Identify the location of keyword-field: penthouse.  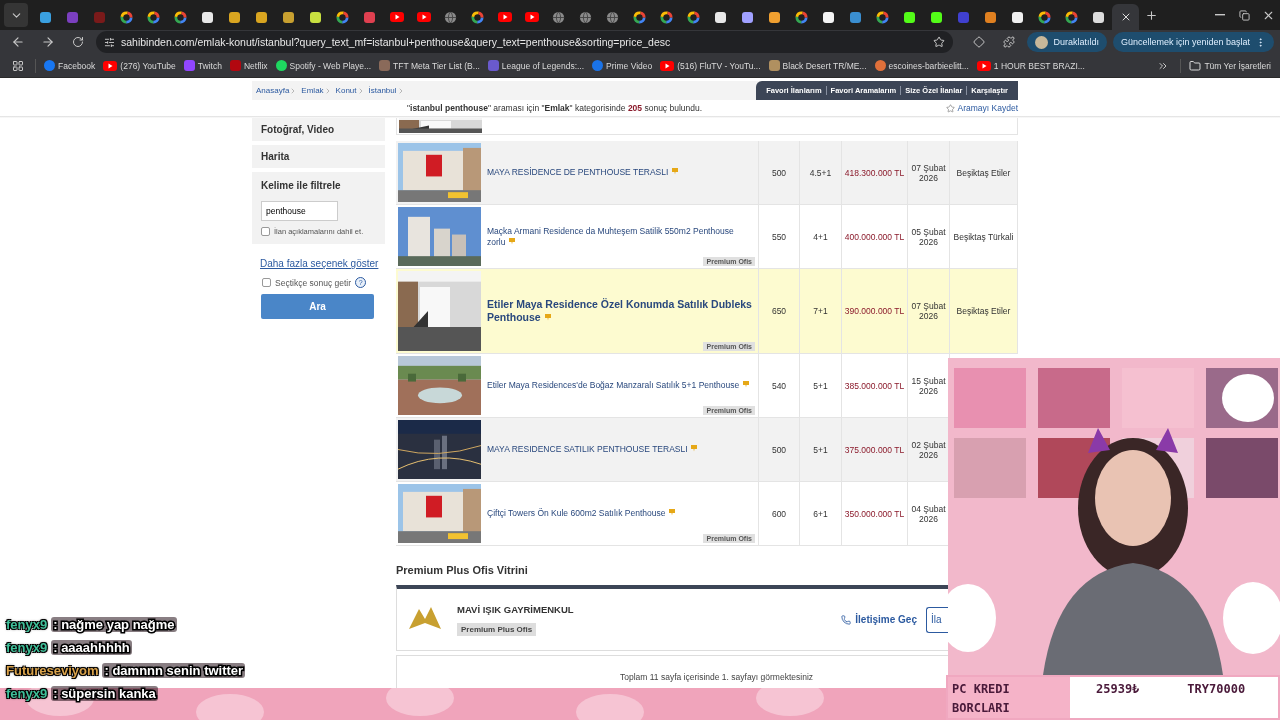
(299, 211).